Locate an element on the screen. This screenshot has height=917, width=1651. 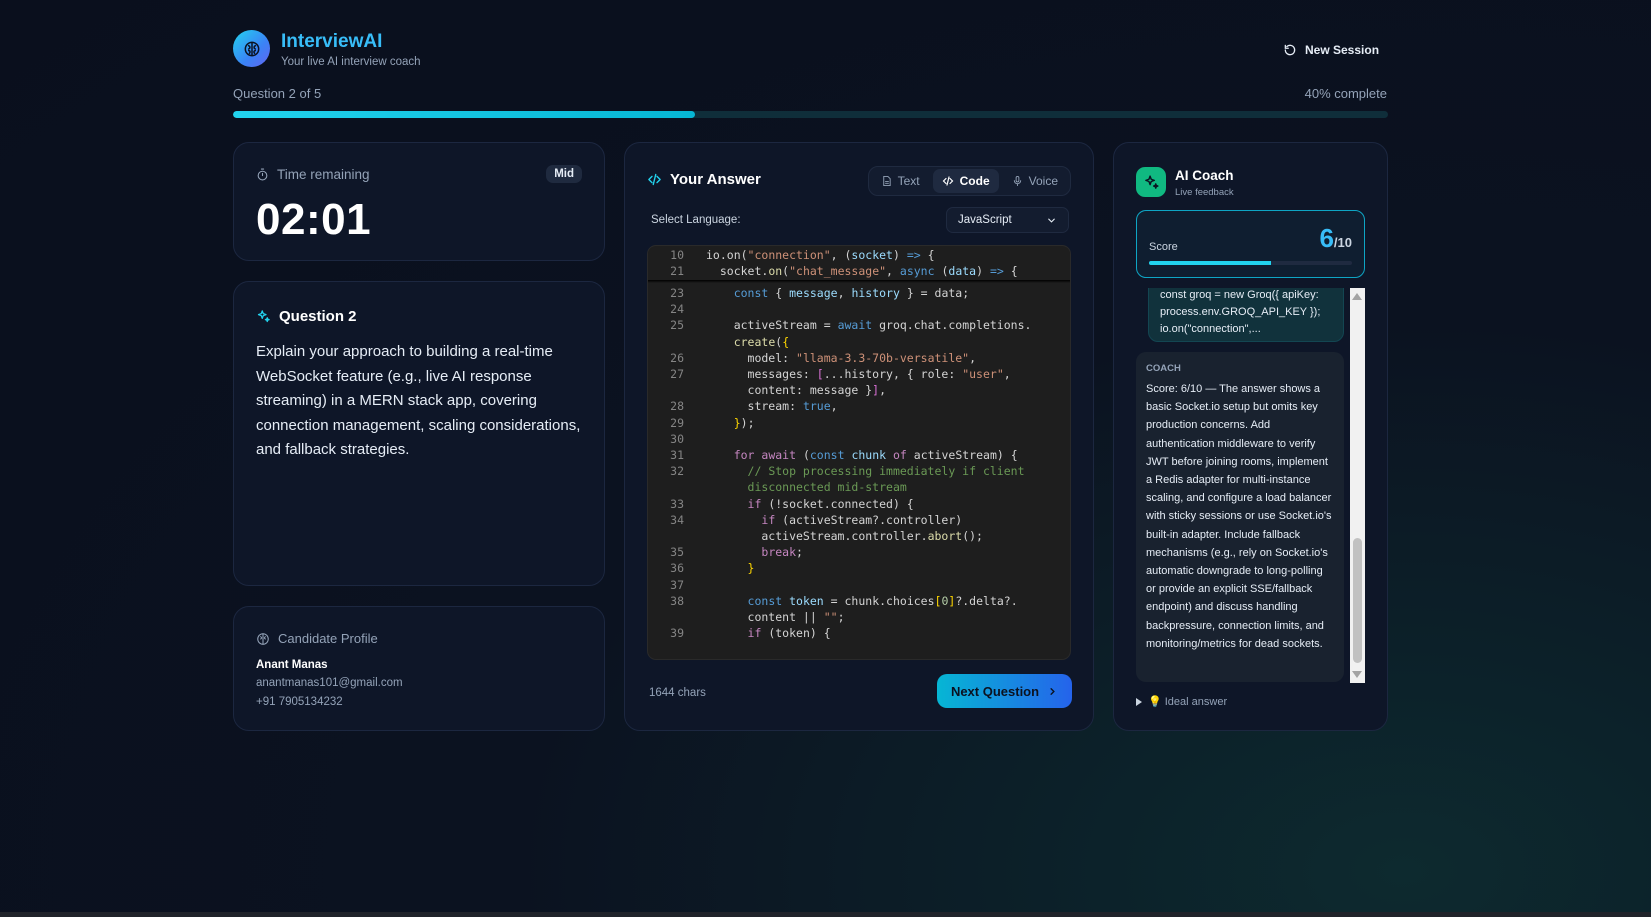
feed-scrollbar is located at coordinates (1357, 485).